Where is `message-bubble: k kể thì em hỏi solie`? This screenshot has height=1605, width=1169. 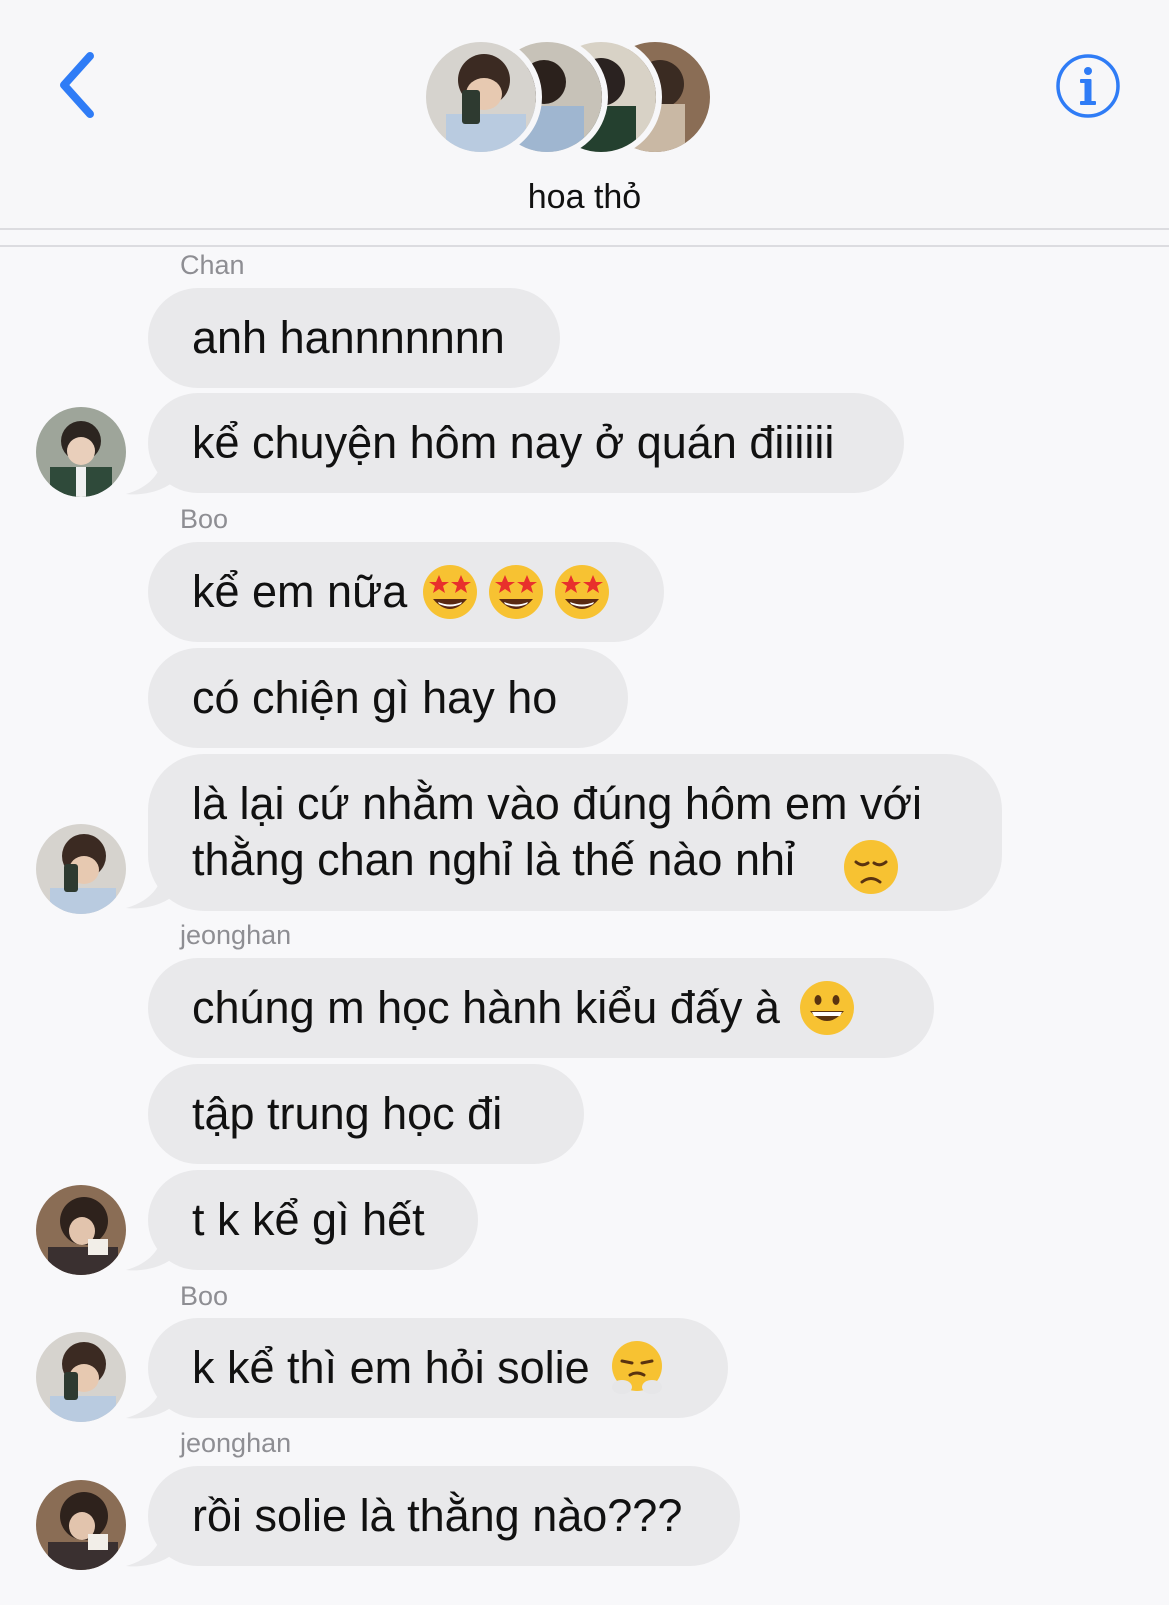
message-bubble: k kể thì em hỏi solie is located at coordinates (438, 1368).